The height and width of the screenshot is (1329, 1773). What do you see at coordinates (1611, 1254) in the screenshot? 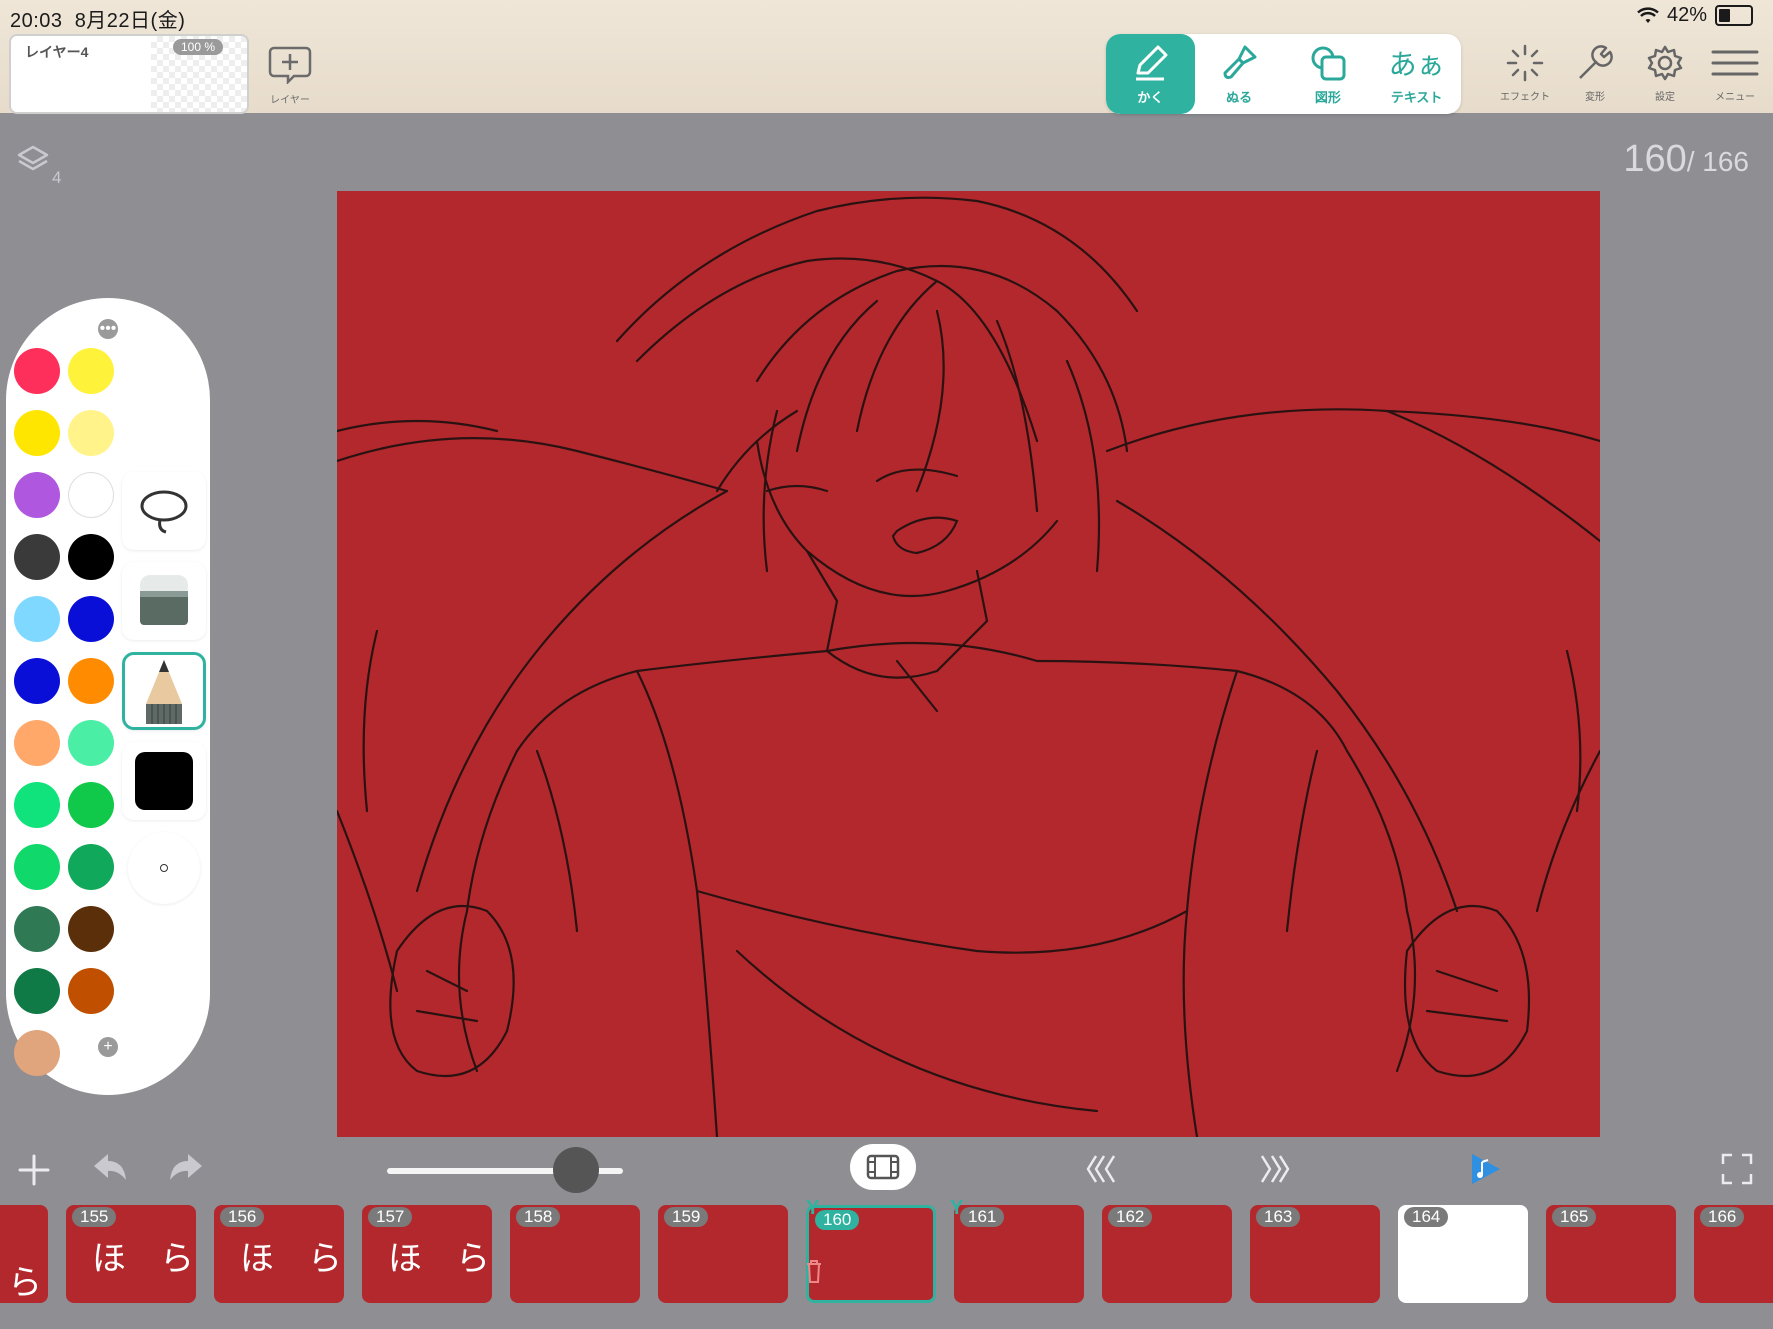
I see `film-frame: 165` at bounding box center [1611, 1254].